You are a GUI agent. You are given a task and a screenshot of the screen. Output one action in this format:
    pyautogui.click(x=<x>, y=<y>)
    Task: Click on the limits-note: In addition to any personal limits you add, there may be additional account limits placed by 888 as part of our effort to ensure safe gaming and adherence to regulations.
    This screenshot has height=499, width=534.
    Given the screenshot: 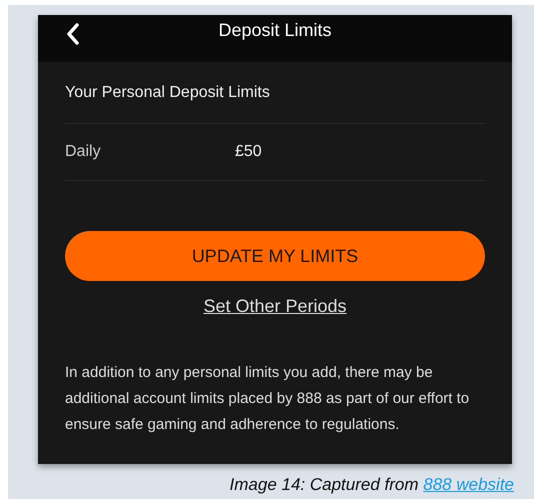 What is the action you would take?
    pyautogui.click(x=267, y=399)
    